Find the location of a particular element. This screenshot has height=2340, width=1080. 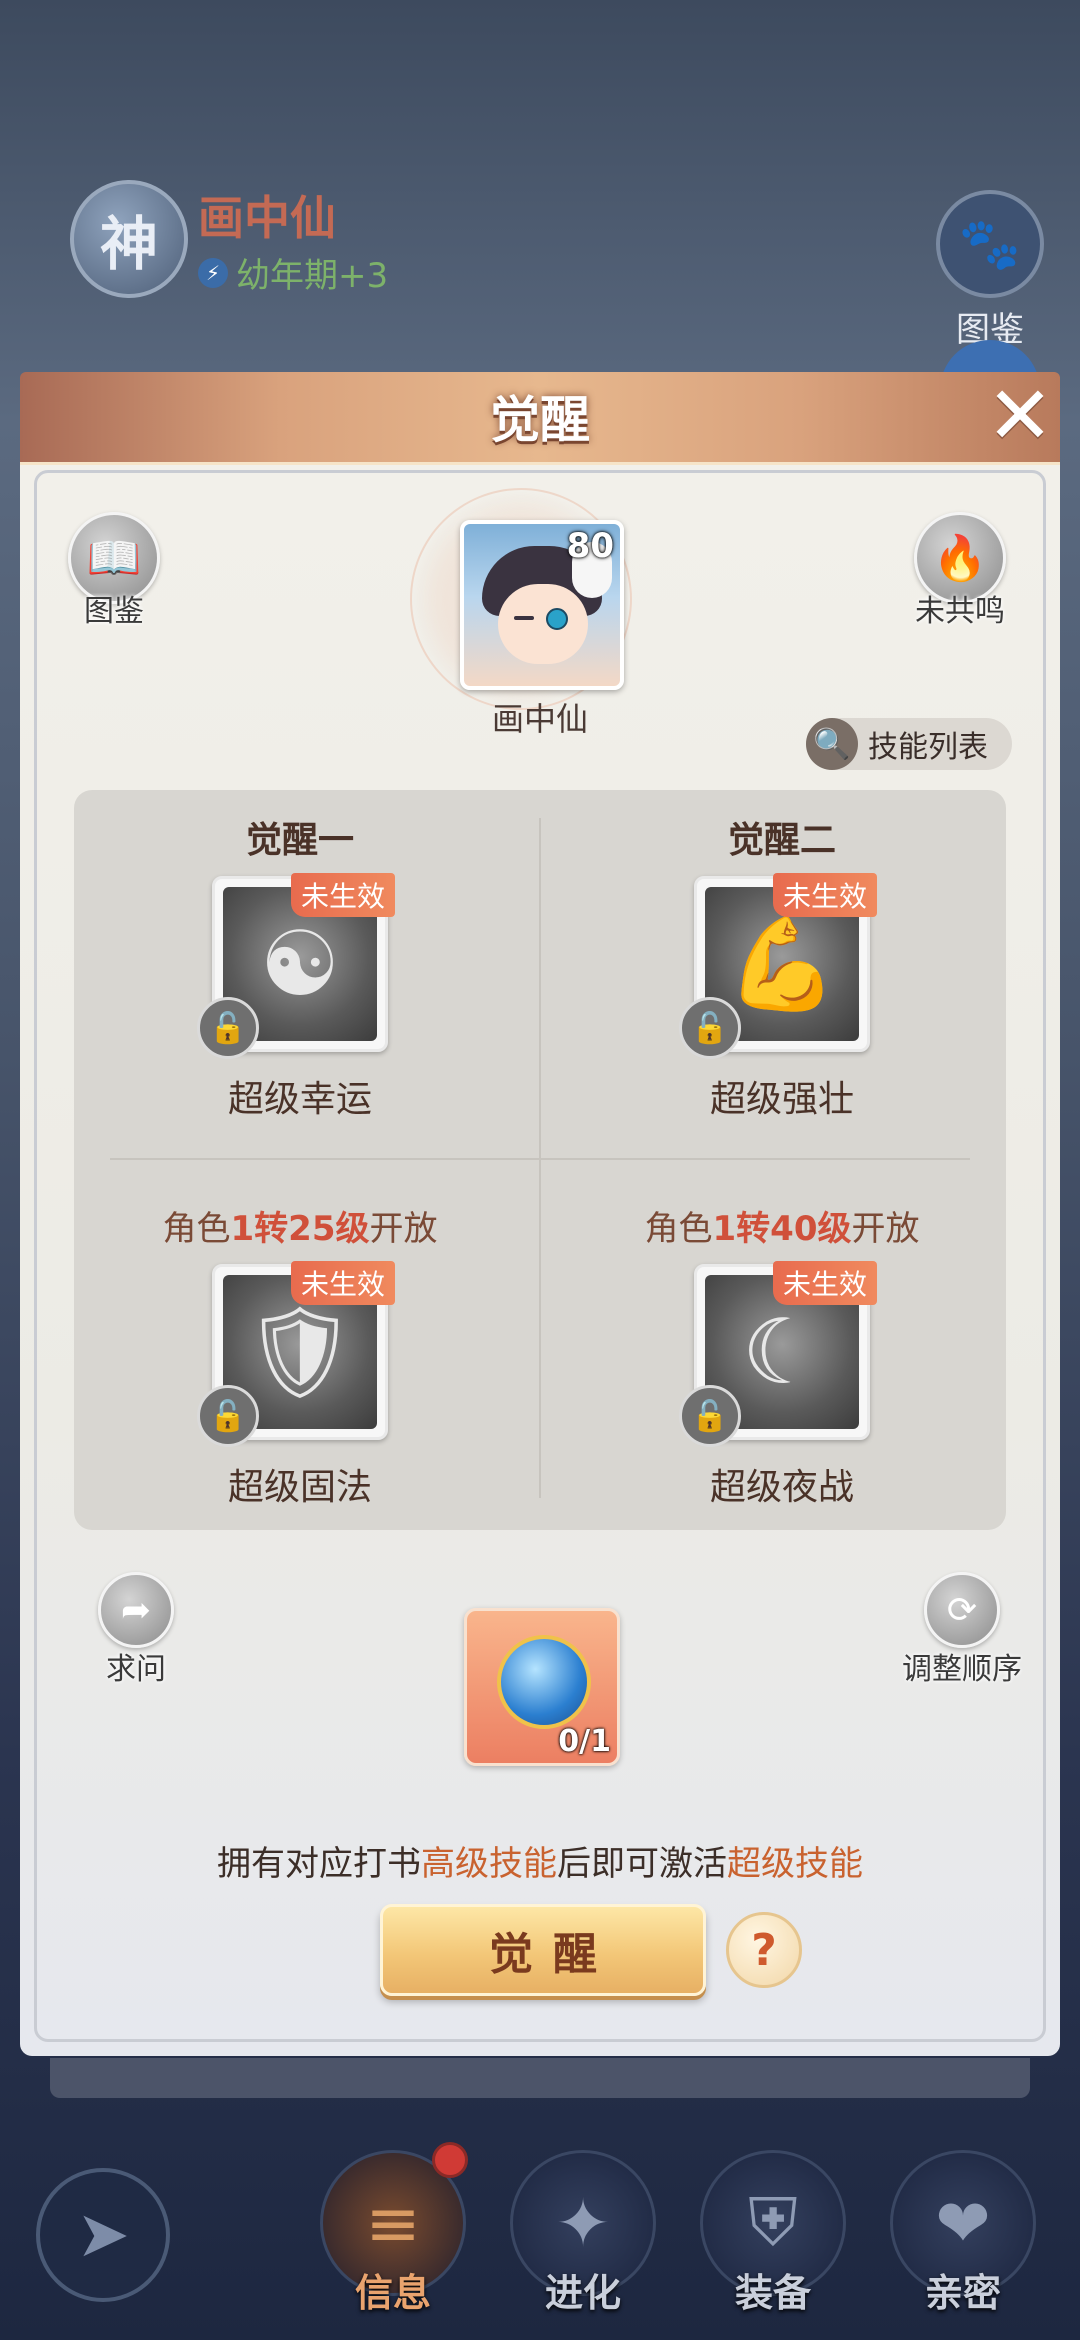

pet-level: 80 is located at coordinates (590, 546).